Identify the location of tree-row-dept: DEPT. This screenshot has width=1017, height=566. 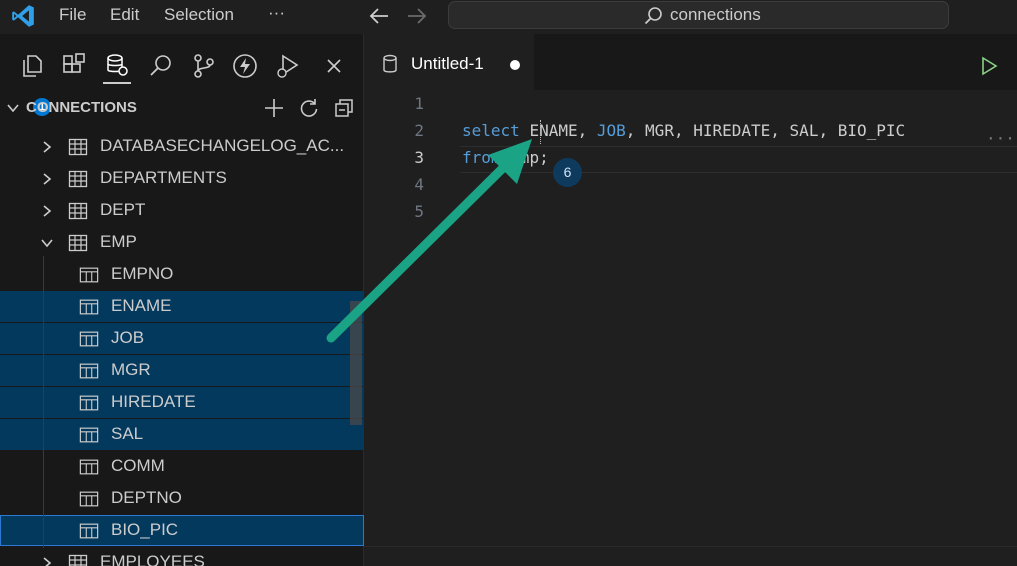
(182, 210).